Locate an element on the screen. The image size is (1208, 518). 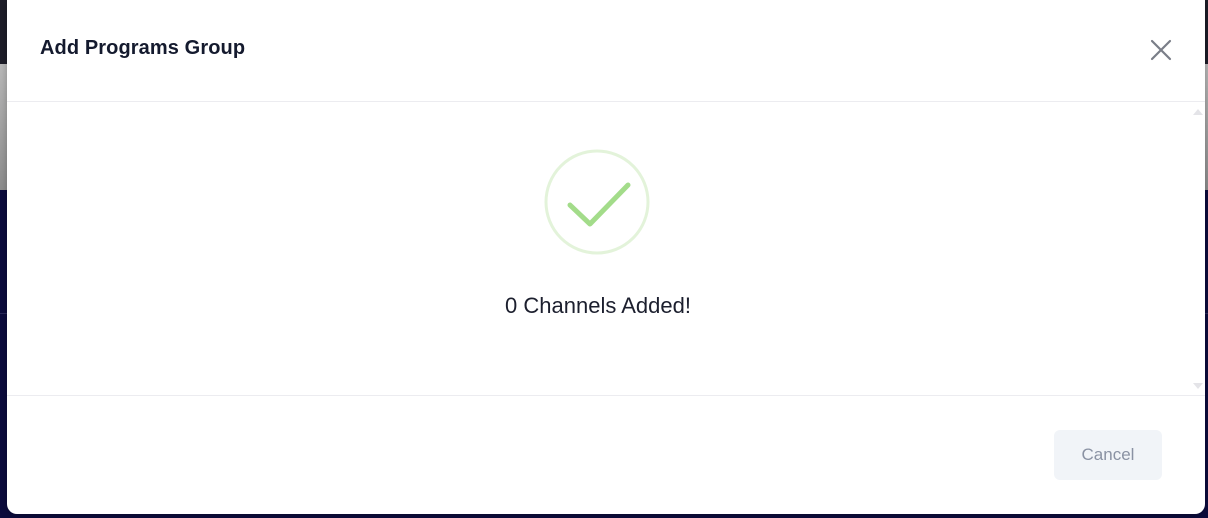
scroll-down-arrow is located at coordinates (1198, 386).